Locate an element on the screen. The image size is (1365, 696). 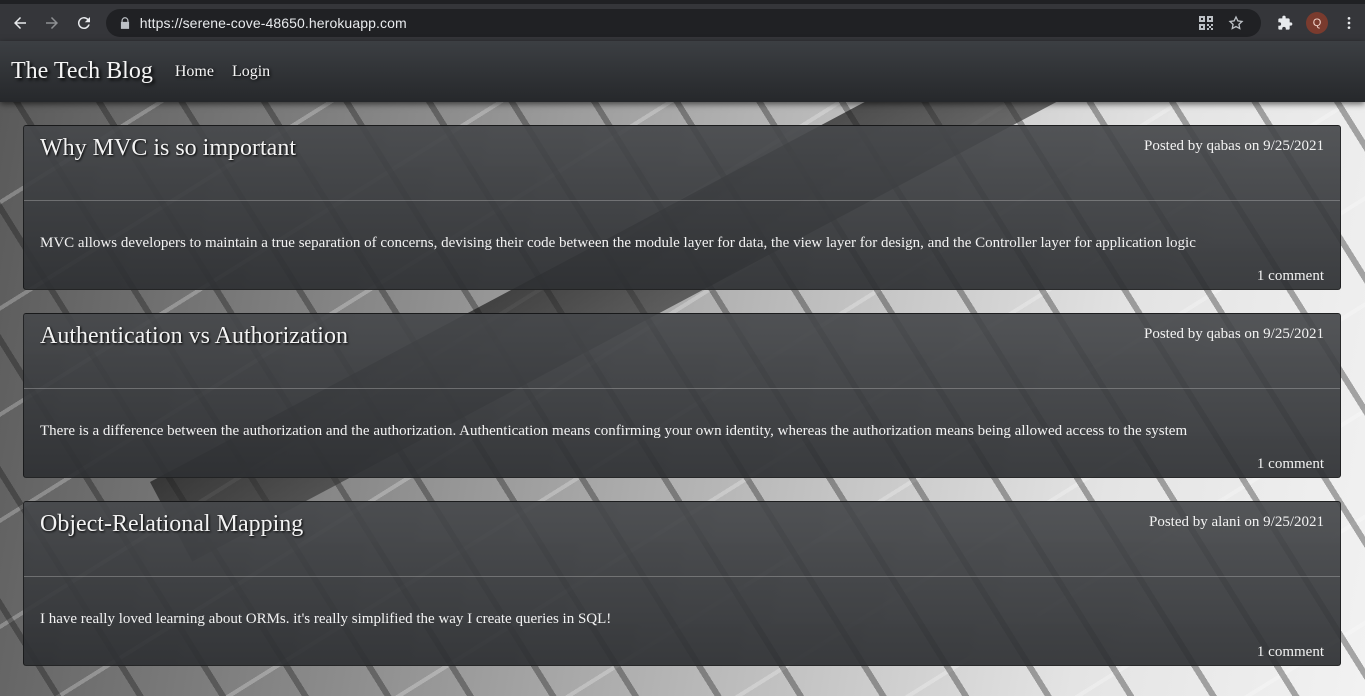
profile-button: Q is located at coordinates (1317, 23).